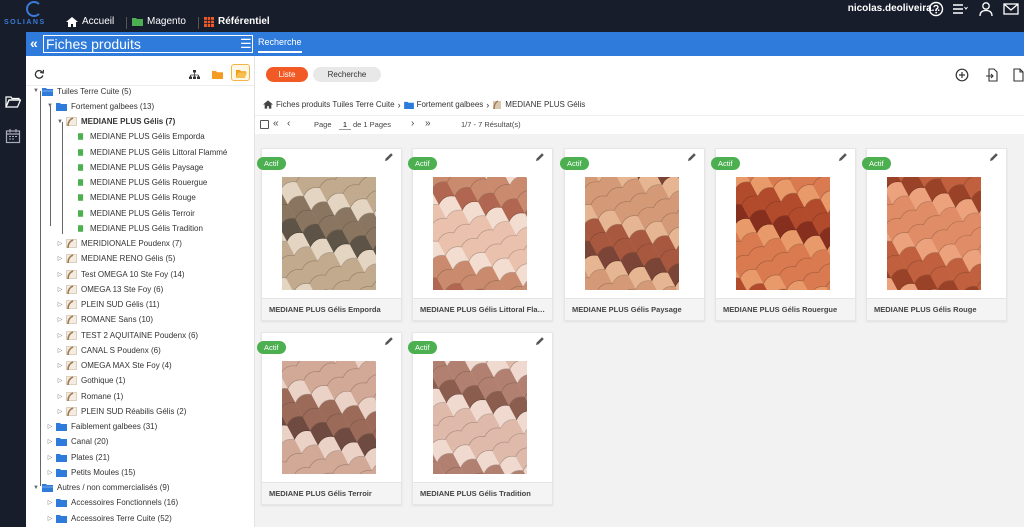  Describe the element at coordinates (636, 309) in the screenshot. I see `product-name: MEDIANE PLUS Gélis Paysage` at that location.